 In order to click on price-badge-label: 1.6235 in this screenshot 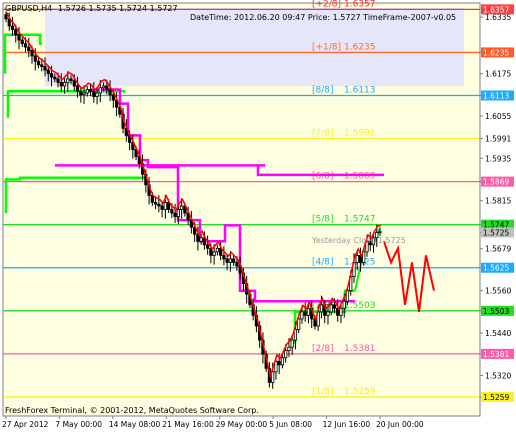, I will do `click(496, 52)`.